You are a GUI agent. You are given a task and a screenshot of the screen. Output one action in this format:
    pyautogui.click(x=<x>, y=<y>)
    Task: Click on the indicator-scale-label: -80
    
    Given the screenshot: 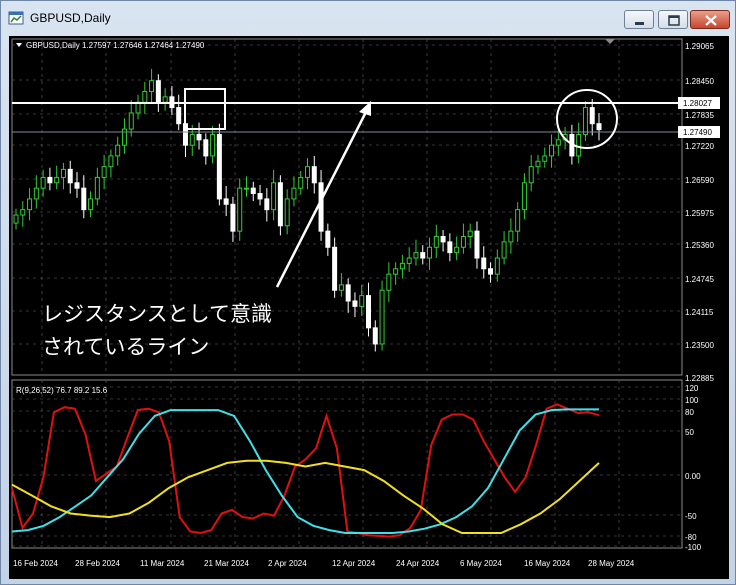 What is the action you would take?
    pyautogui.click(x=691, y=537)
    